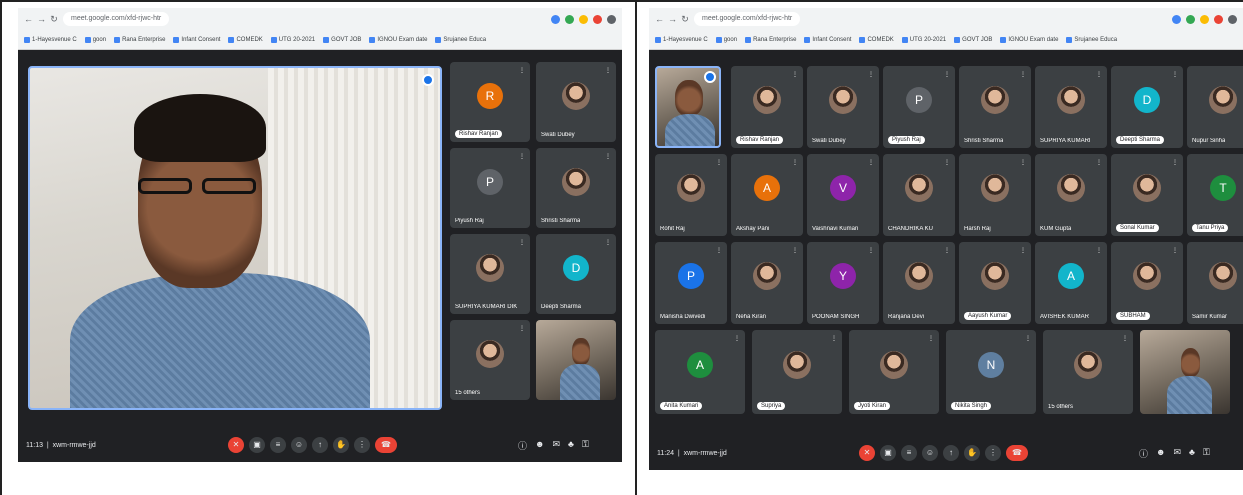 Image resolution: width=1243 pixels, height=495 pixels. What do you see at coordinates (843, 283) in the screenshot?
I see `participant-tile: Y ⋮ POONAM SINGH` at bounding box center [843, 283].